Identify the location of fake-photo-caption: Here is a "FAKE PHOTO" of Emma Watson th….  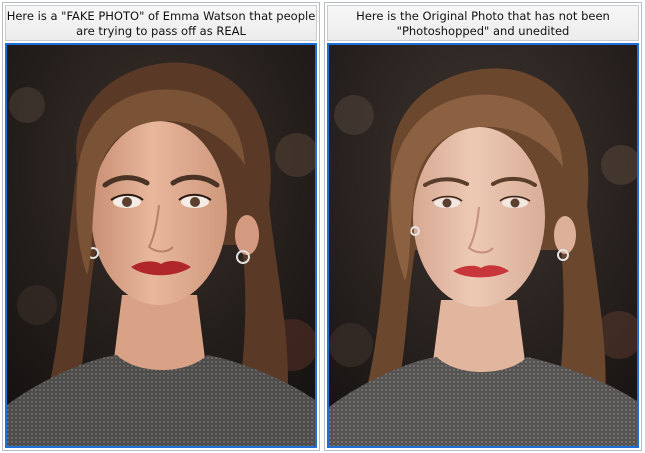
(161, 23).